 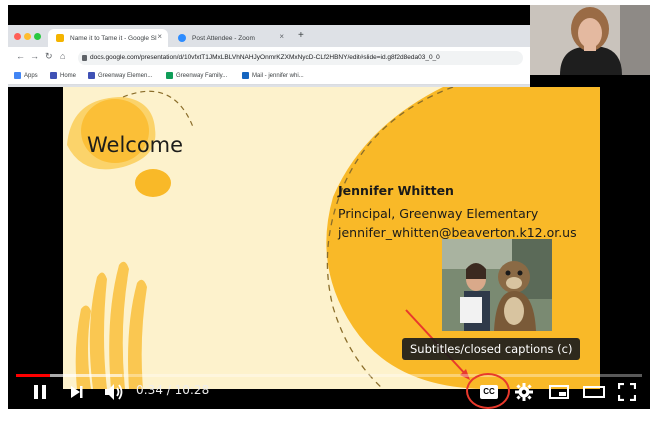 What do you see at coordinates (40, 392) in the screenshot?
I see `pause-icon` at bounding box center [40, 392].